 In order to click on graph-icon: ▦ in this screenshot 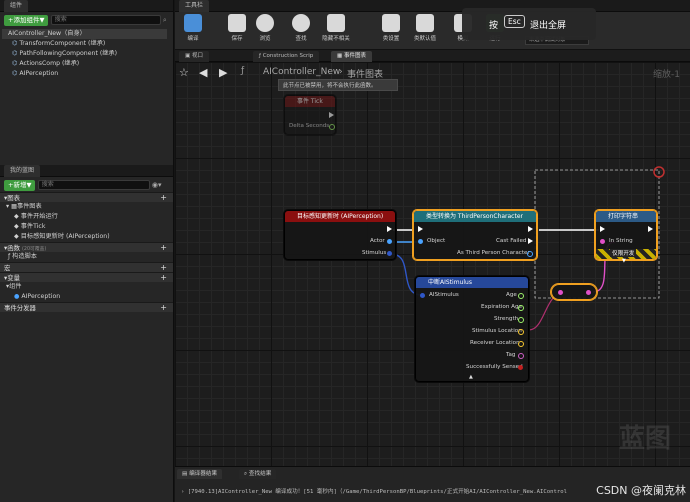, I will do `click(340, 56)`.